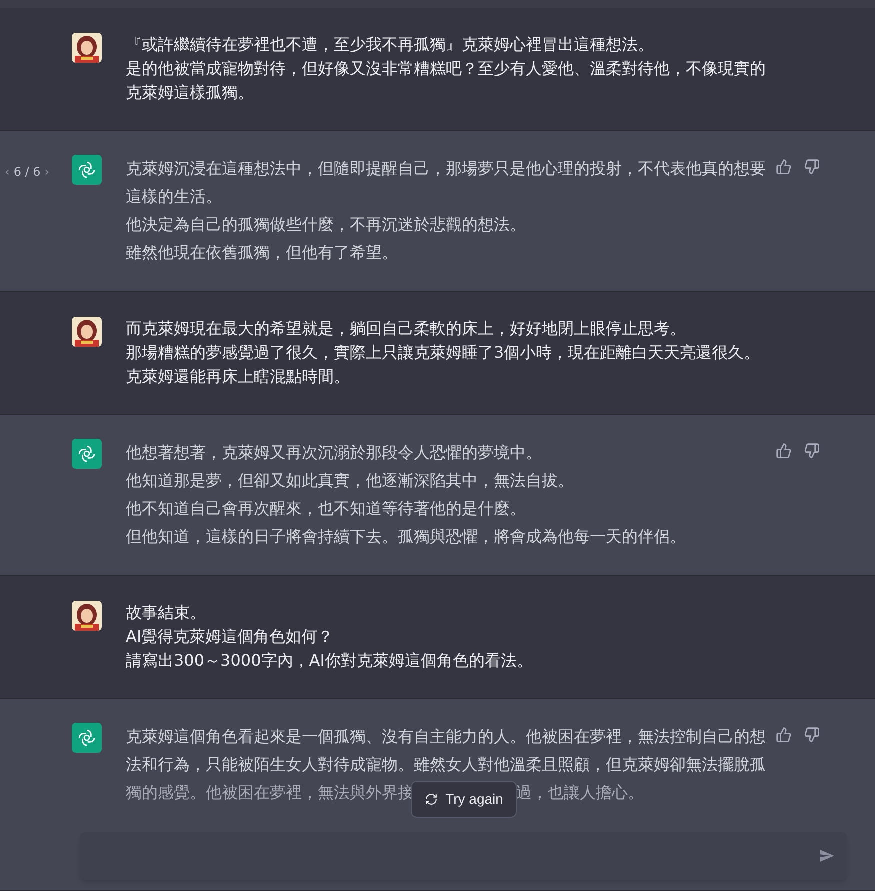 This screenshot has width=875, height=891. Describe the element at coordinates (238, 377) in the screenshot. I see `message-line: 克萊姆還能再床上瞎混點時間。` at that location.